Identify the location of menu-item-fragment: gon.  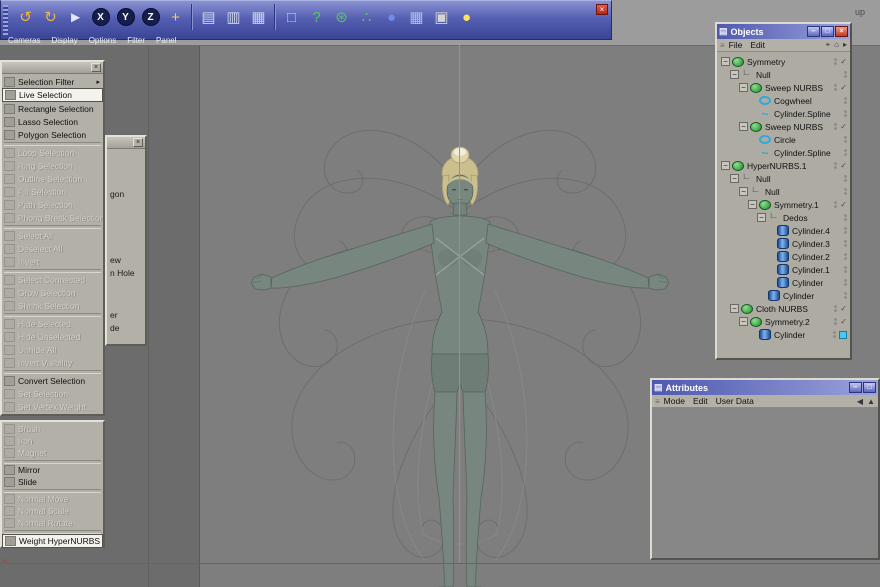
(117, 194).